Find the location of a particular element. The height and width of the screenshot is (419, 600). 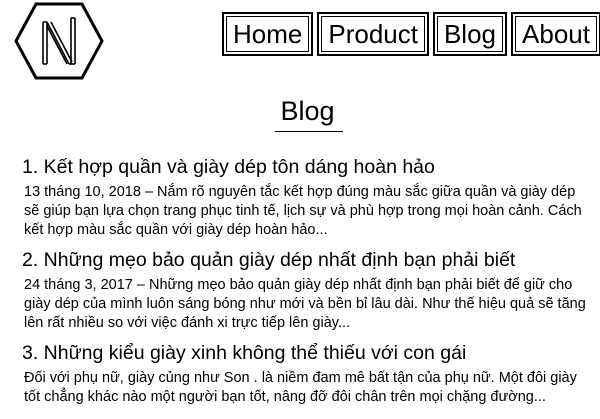

hexagon-n-logo-icon is located at coordinates (59, 41).